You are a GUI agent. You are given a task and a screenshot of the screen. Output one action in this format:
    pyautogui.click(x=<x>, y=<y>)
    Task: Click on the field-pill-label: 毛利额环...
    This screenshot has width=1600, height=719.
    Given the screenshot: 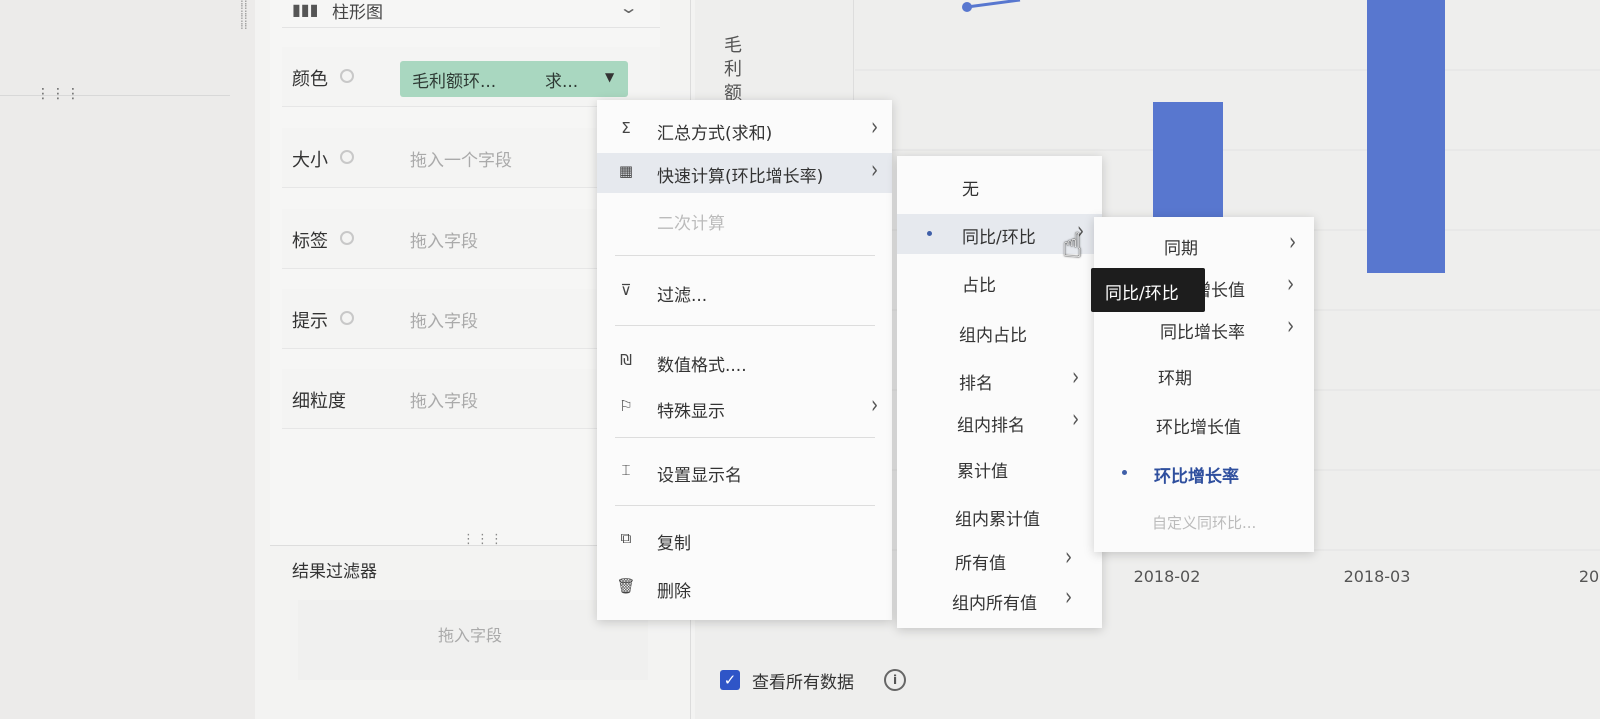 What is the action you would take?
    pyautogui.click(x=454, y=82)
    